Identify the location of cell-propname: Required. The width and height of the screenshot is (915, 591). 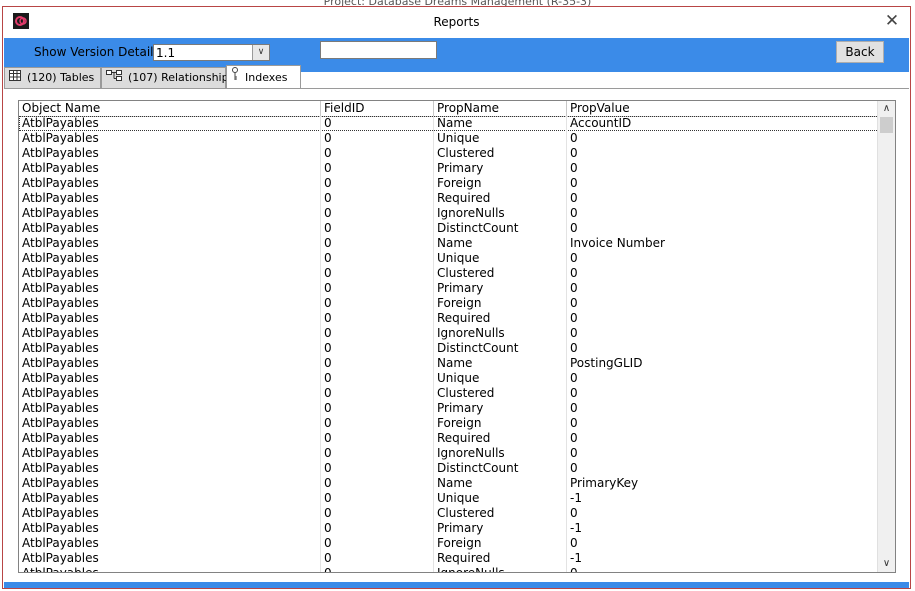
(500, 198).